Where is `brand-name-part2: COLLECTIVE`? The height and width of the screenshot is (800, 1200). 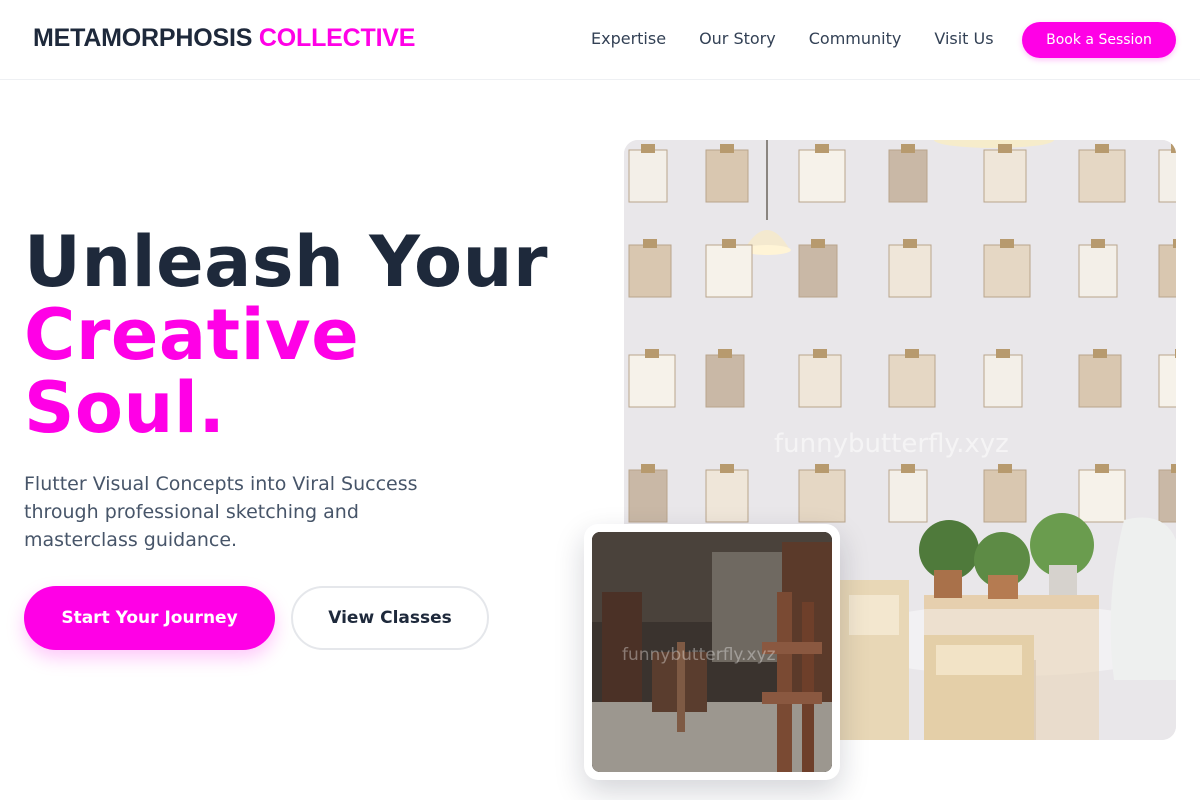 brand-name-part2: COLLECTIVE is located at coordinates (337, 38).